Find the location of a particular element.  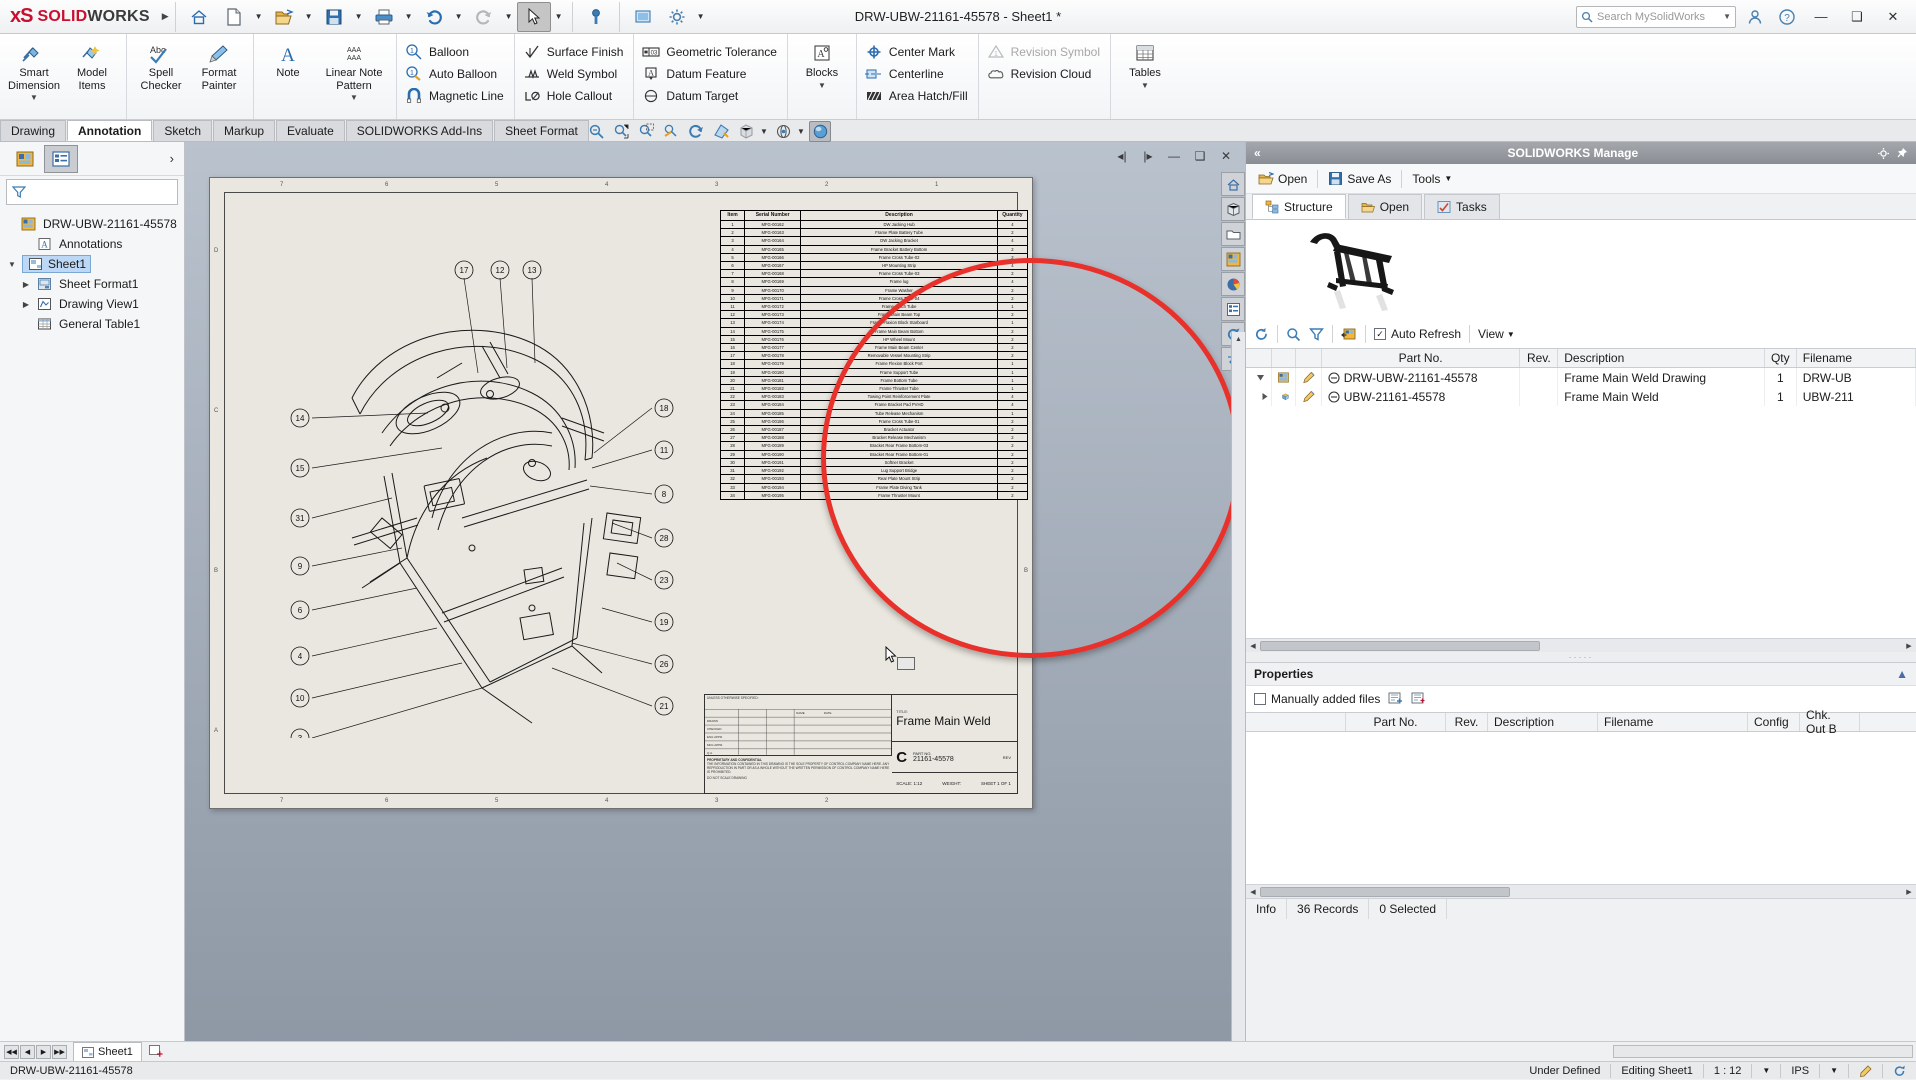

bom-row: 8MFG-00169Frame lug4 is located at coordinates (874, 282).